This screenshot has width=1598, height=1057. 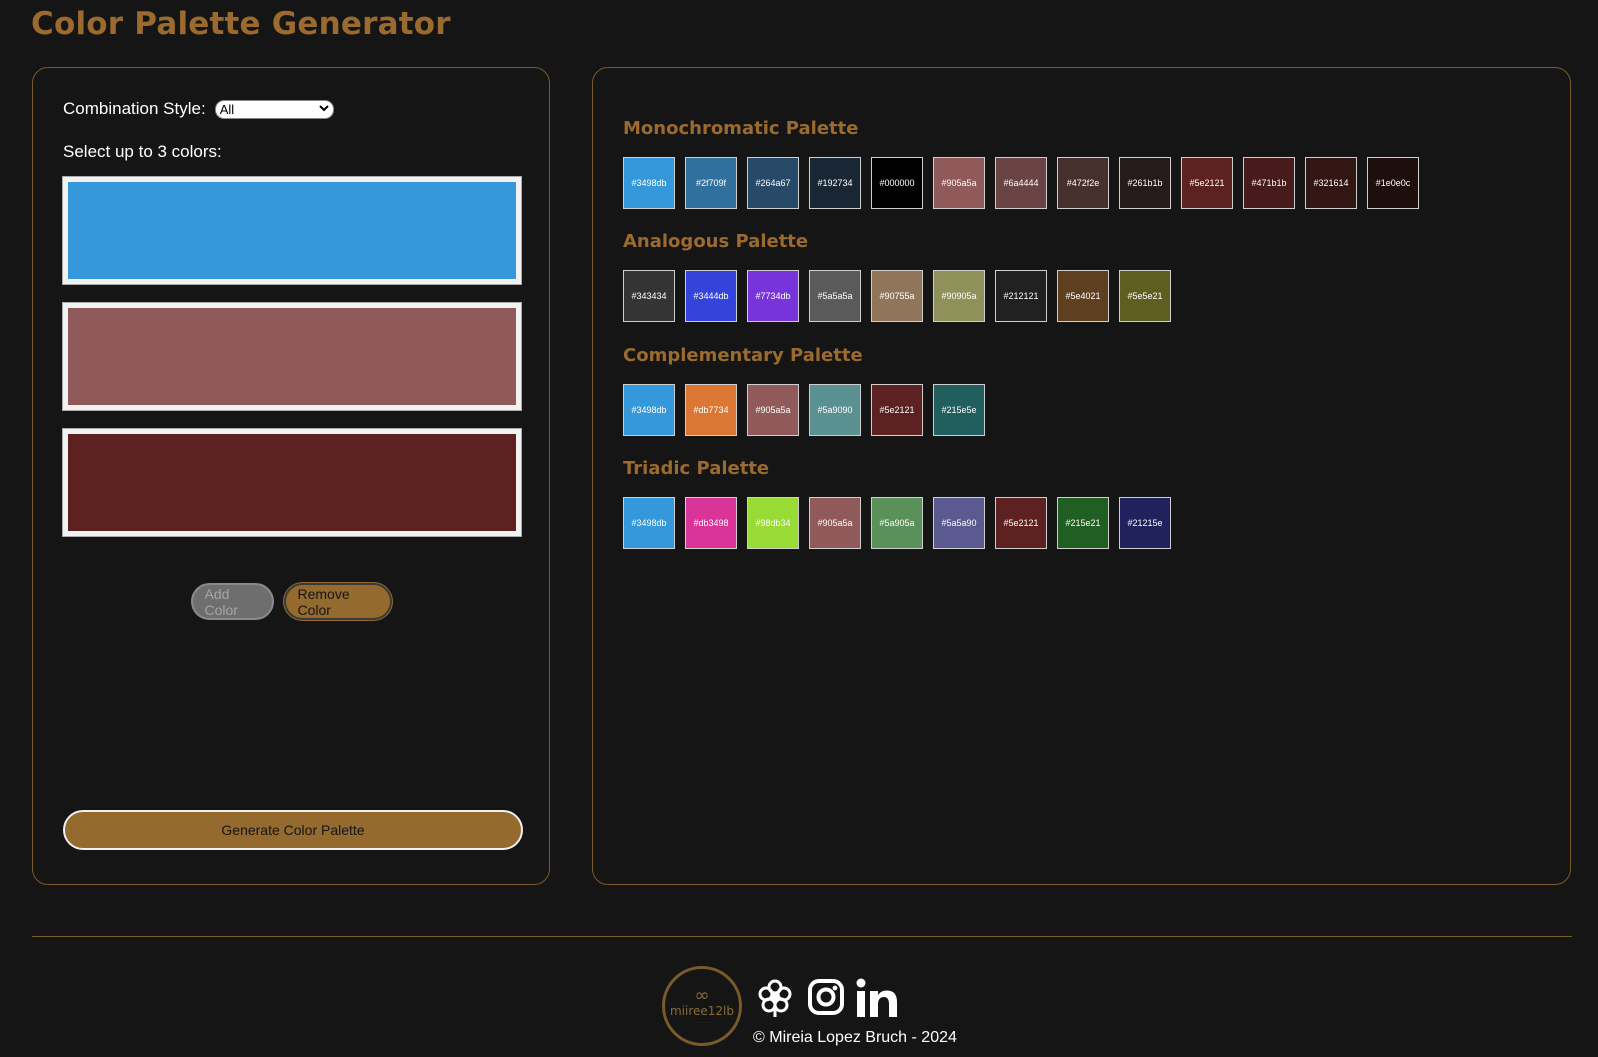 What do you see at coordinates (142, 151) in the screenshot?
I see `select-colors-label: Select up to 3 colors:` at bounding box center [142, 151].